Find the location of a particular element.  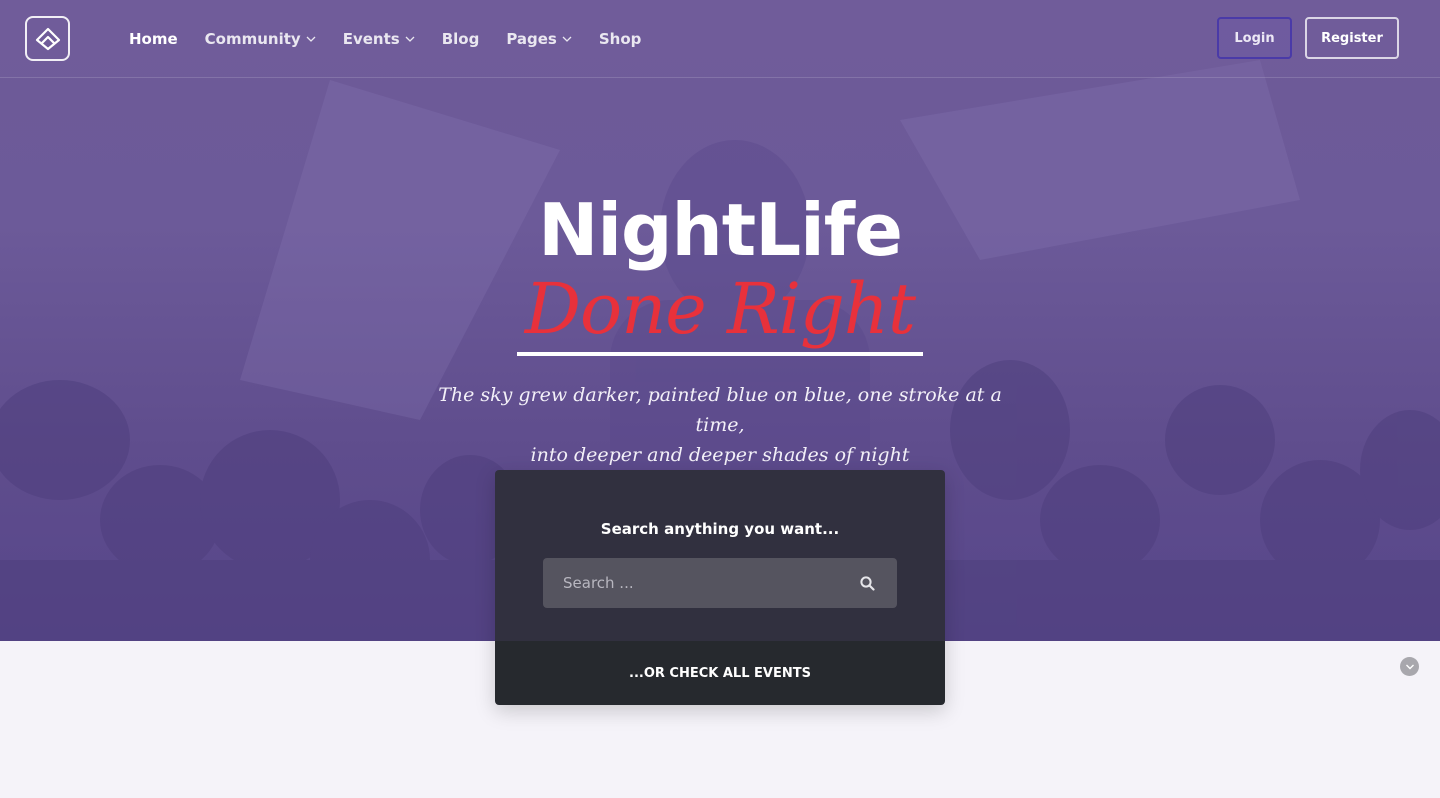

search-box is located at coordinates (720, 583).